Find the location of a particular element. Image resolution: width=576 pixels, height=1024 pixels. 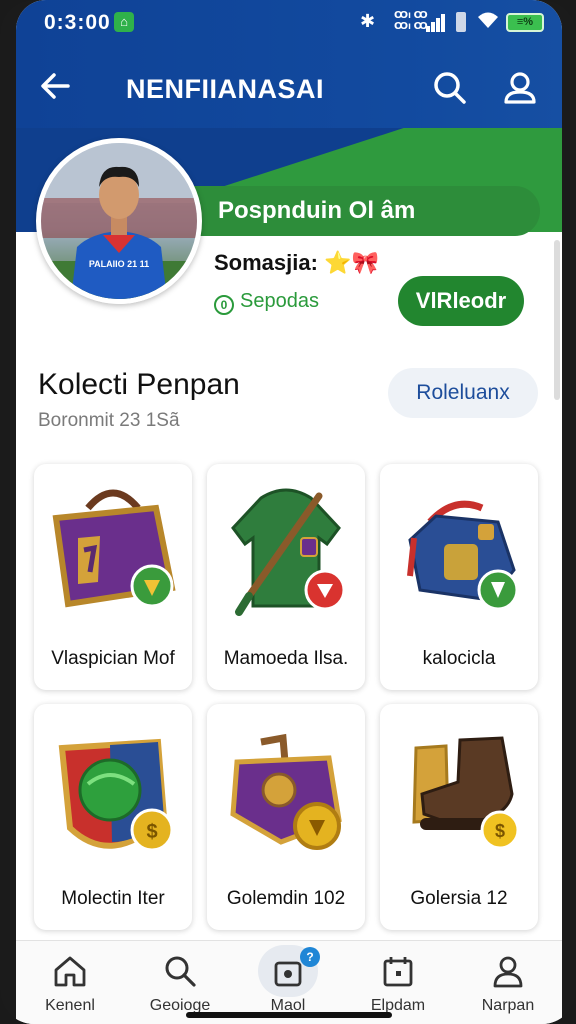

blue-backpack-icon is located at coordinates (459, 553).